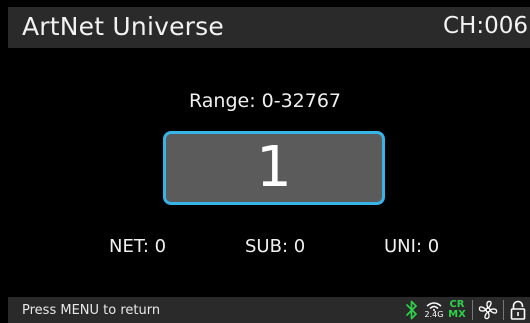  Describe the element at coordinates (269, 27) in the screenshot. I see `header-bar: ArtNet Universe CH:006` at that location.